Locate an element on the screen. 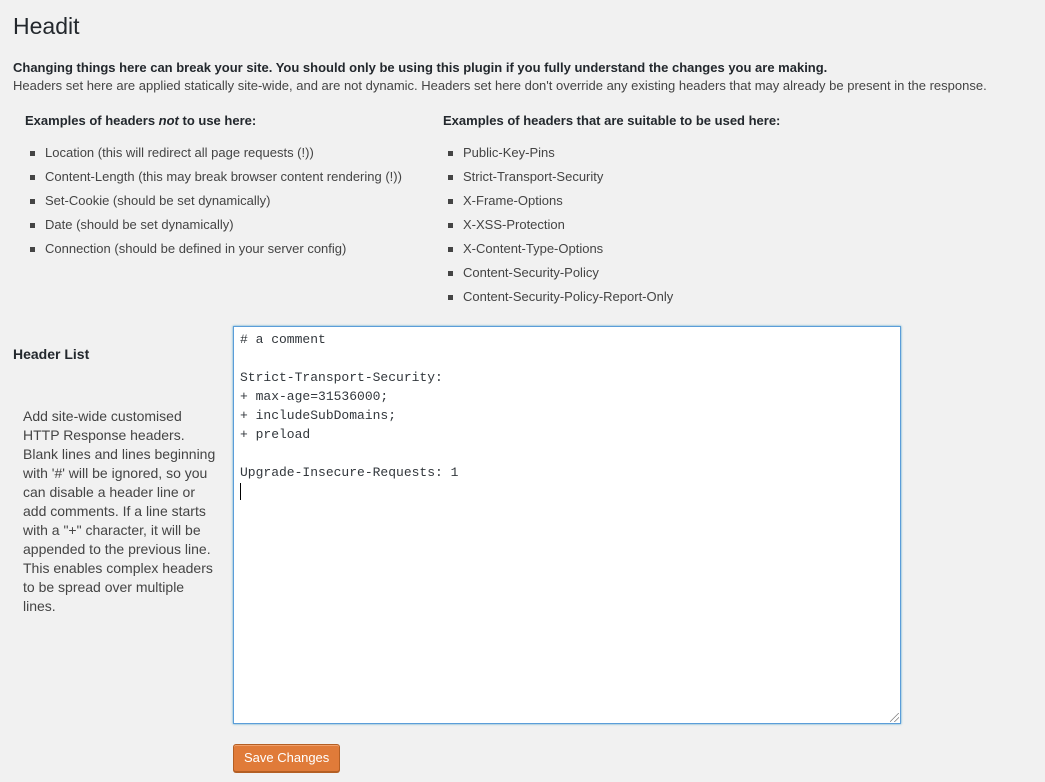  list-item: Set-Cookie (should be set dynamically) is located at coordinates (213, 204).